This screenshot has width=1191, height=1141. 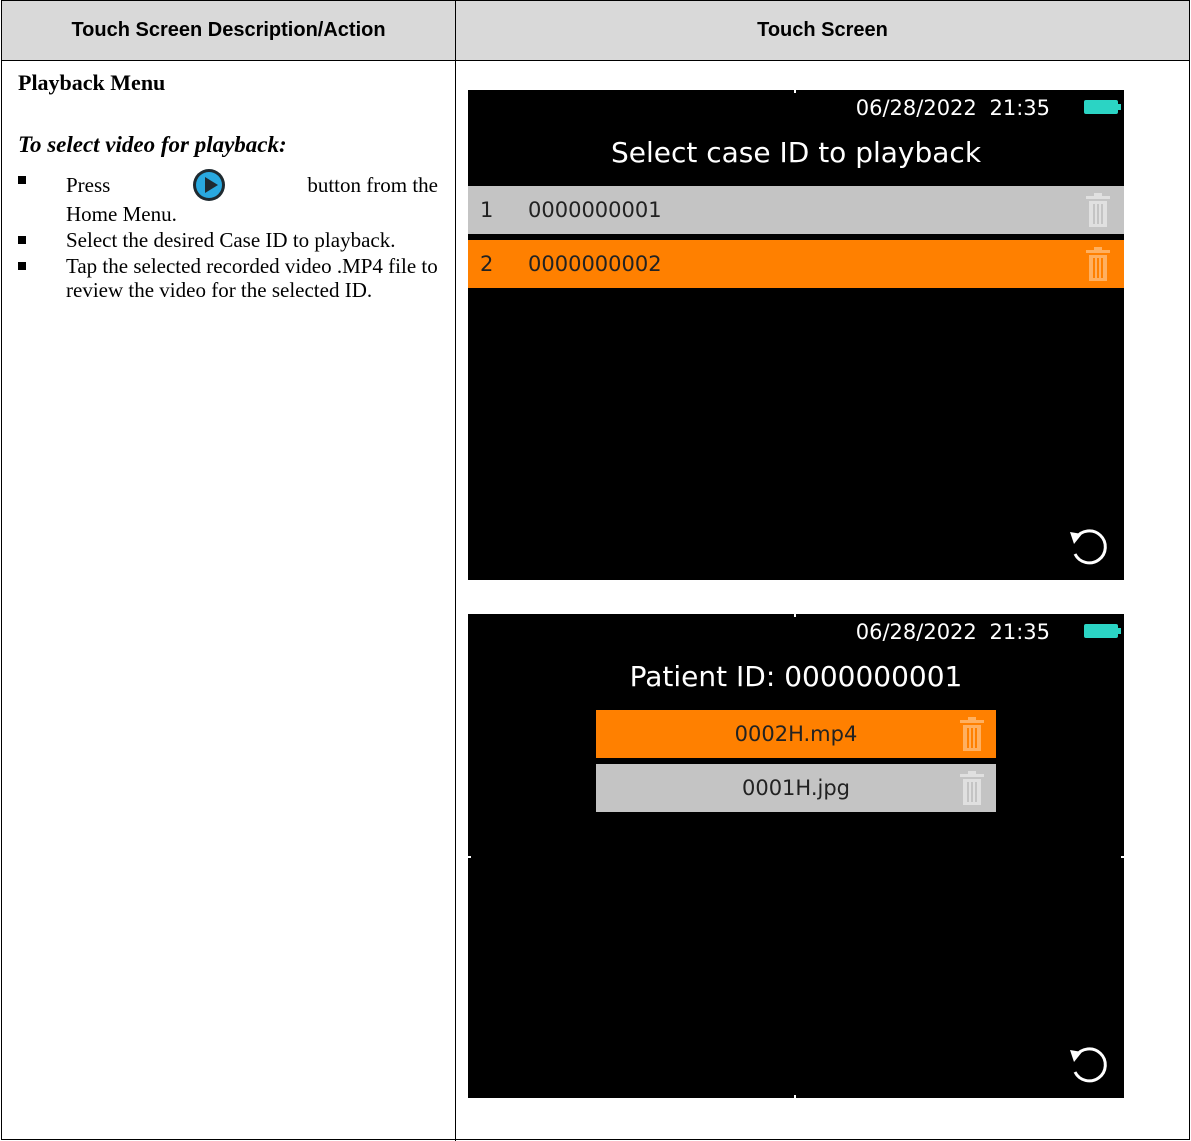 I want to click on step-1: Press button from the Home Menu., so click(x=228, y=197).